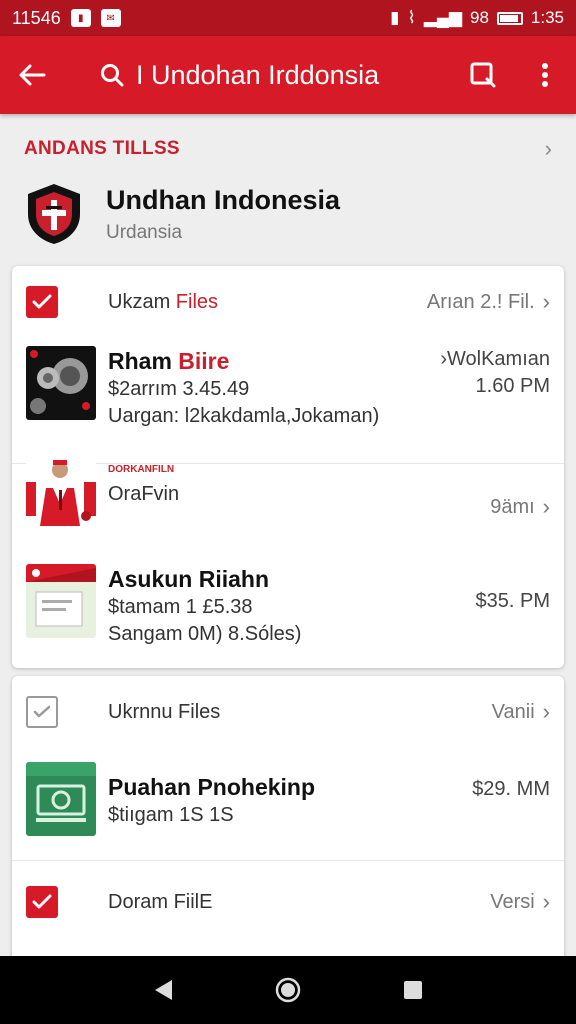 This screenshot has height=1024, width=576. What do you see at coordinates (547, 17) in the screenshot?
I see `status-time: 1:35` at bounding box center [547, 17].